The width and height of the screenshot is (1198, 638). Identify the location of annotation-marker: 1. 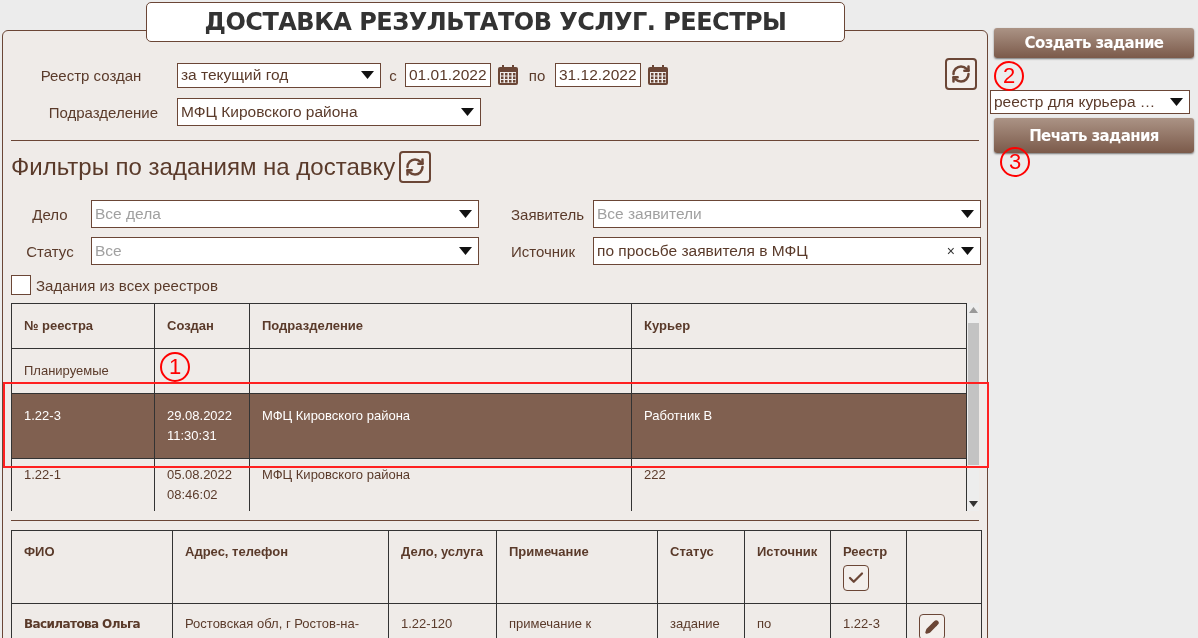
(175, 367).